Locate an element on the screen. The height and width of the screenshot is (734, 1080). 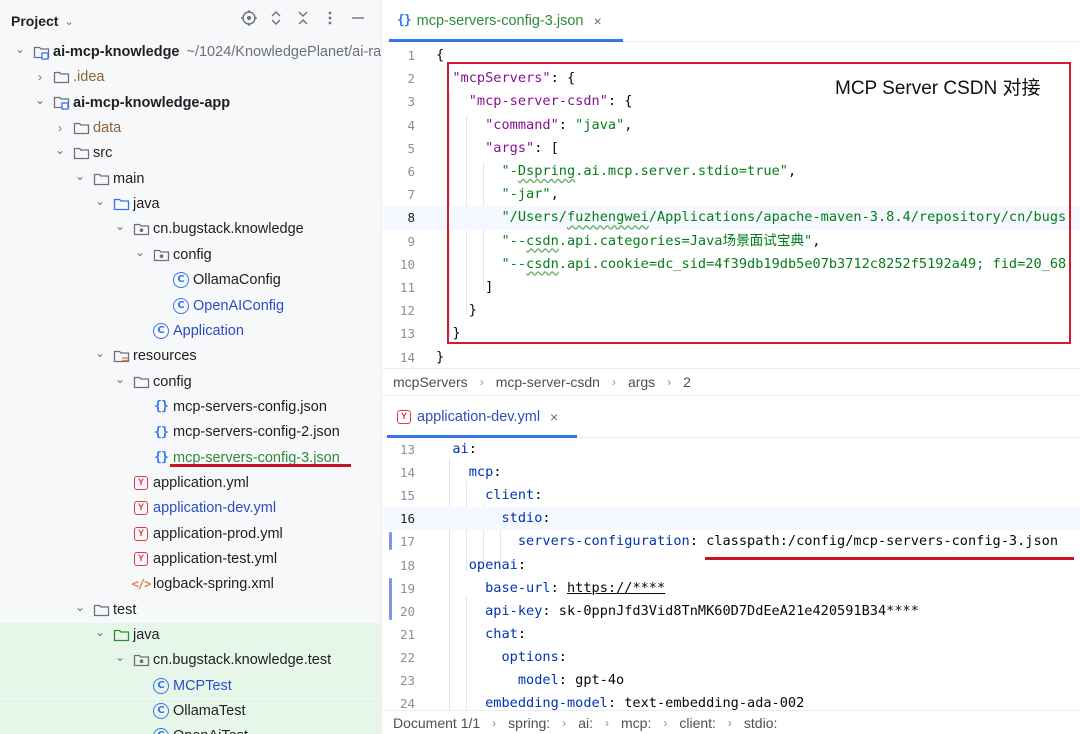
breadcrumb-item: Document 1/1 is located at coordinates (436, 723).